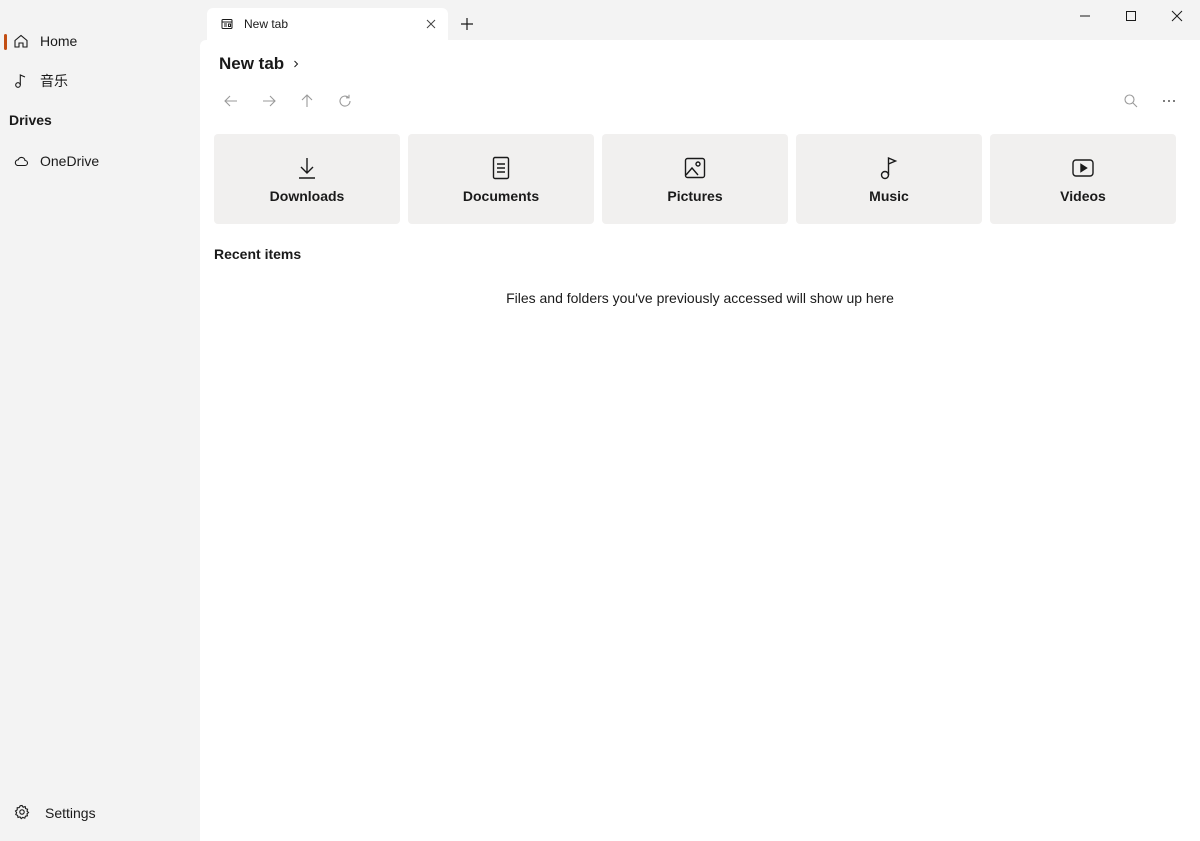  I want to click on card-label: Videos, so click(1083, 195).